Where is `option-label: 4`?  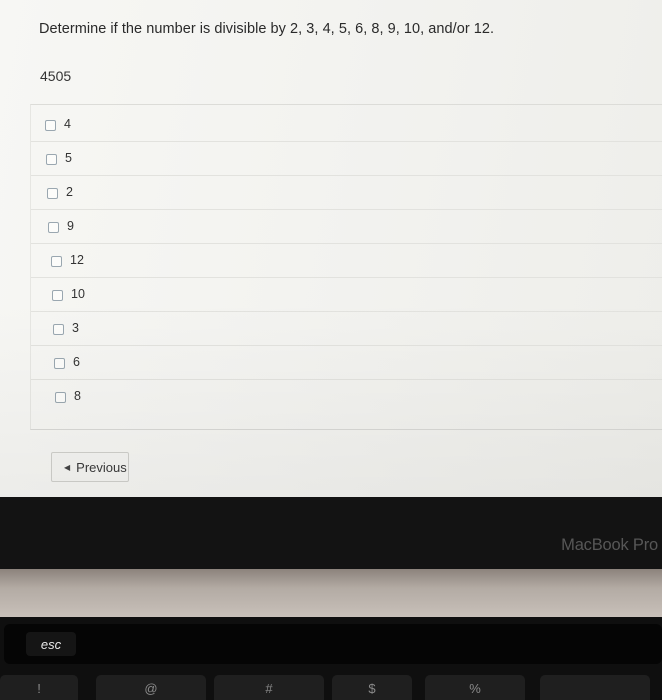 option-label: 4 is located at coordinates (67, 124).